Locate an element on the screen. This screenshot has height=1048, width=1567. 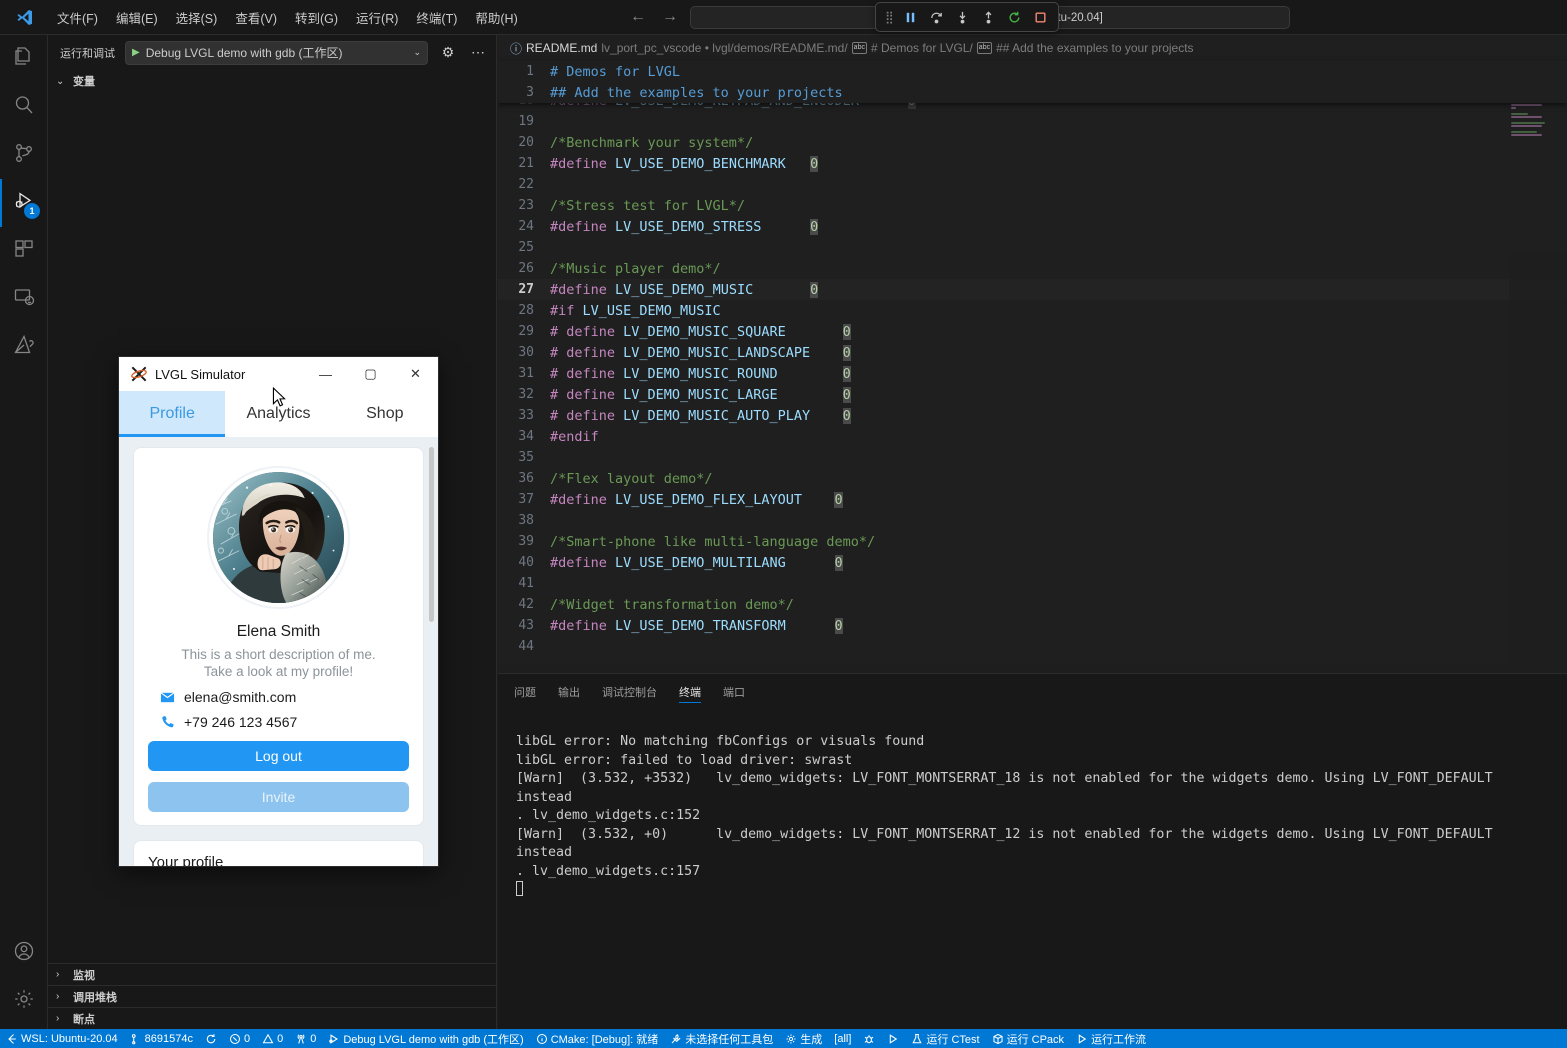
status-item-debug-alt-6: Debug LVGL demo with gdb (工作区) is located at coordinates (425, 1038).